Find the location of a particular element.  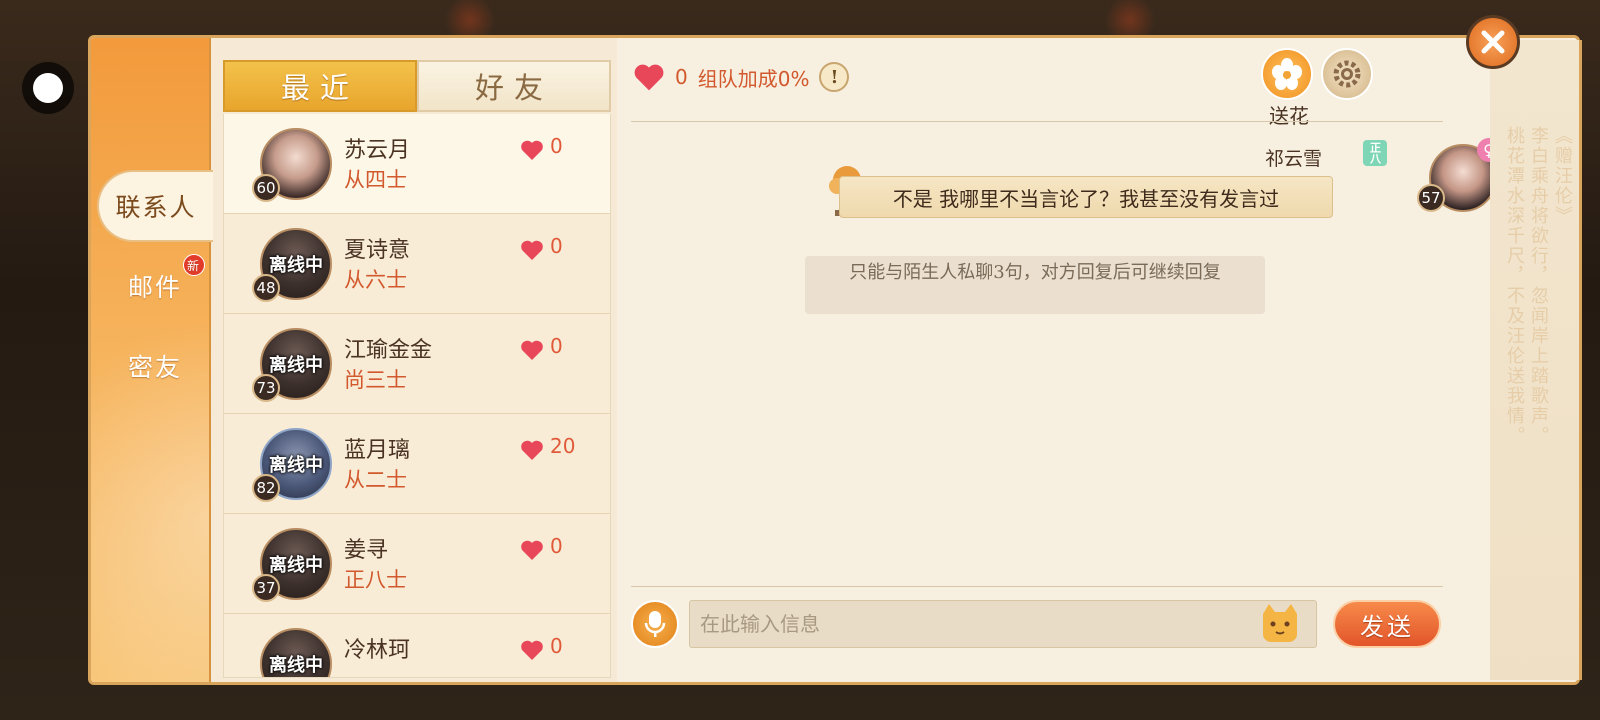

contact-name: 蓝月璃 is located at coordinates (377, 450).